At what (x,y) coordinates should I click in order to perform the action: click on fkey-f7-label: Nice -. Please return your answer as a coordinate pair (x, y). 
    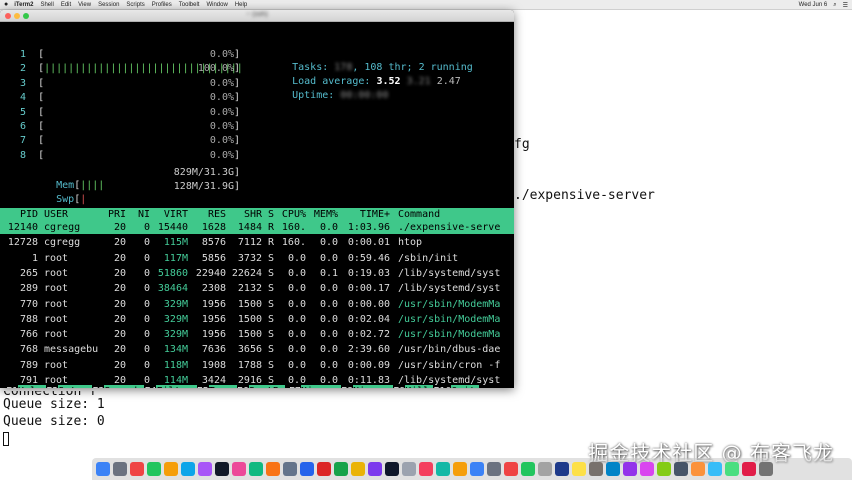
    Looking at the image, I should click on (320, 386).